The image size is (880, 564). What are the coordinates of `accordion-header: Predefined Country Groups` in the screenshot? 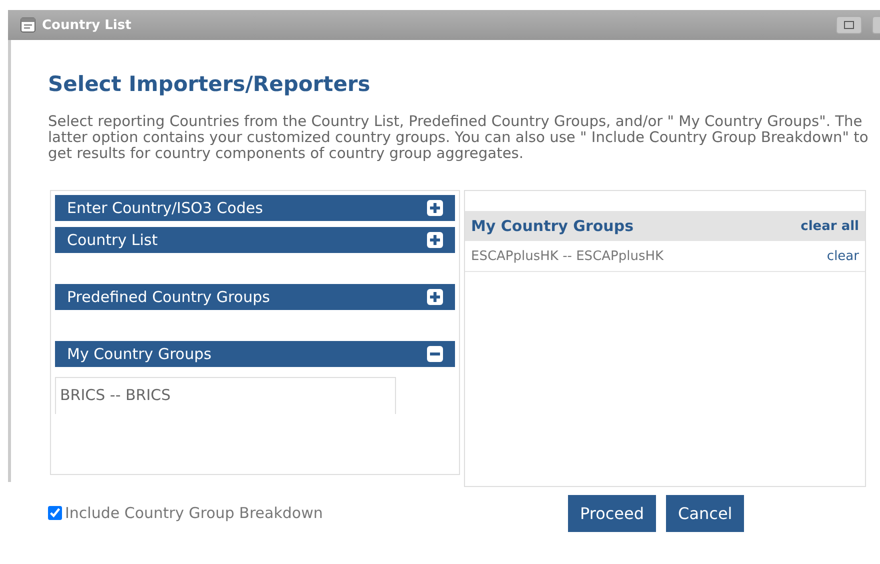 It's located at (255, 297).